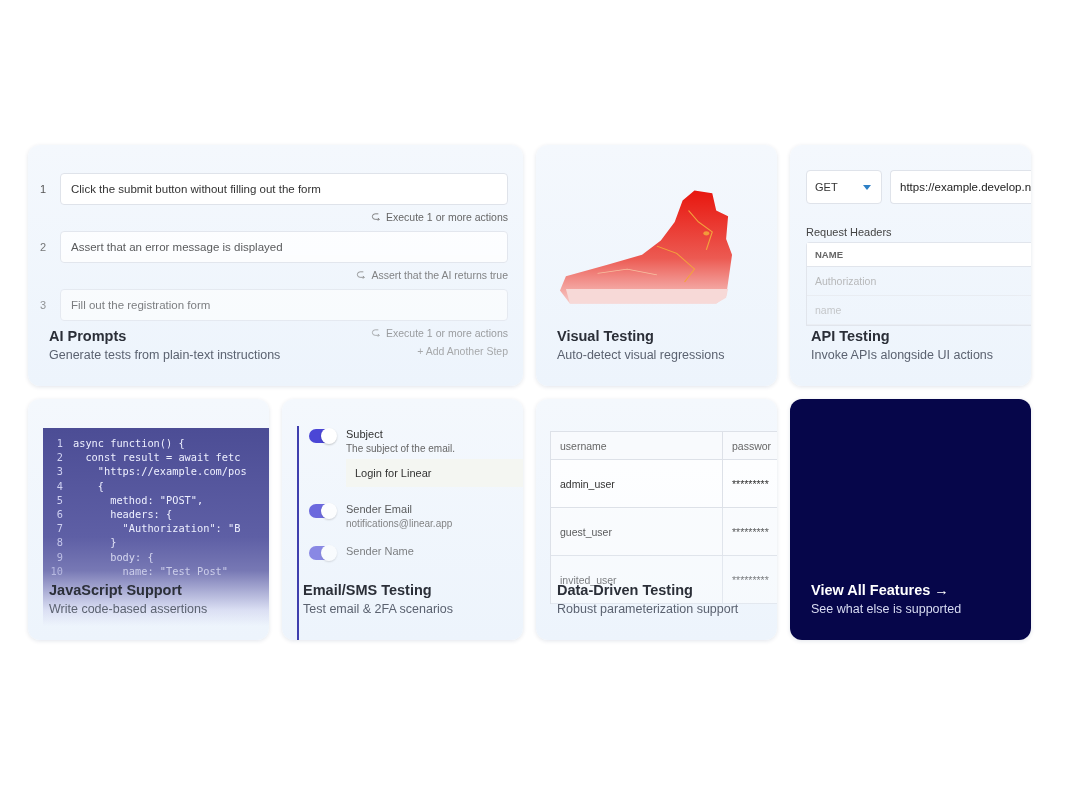 Image resolution: width=1080 pixels, height=810 pixels. Describe the element at coordinates (44, 247) in the screenshot. I see `step-number: 2` at that location.